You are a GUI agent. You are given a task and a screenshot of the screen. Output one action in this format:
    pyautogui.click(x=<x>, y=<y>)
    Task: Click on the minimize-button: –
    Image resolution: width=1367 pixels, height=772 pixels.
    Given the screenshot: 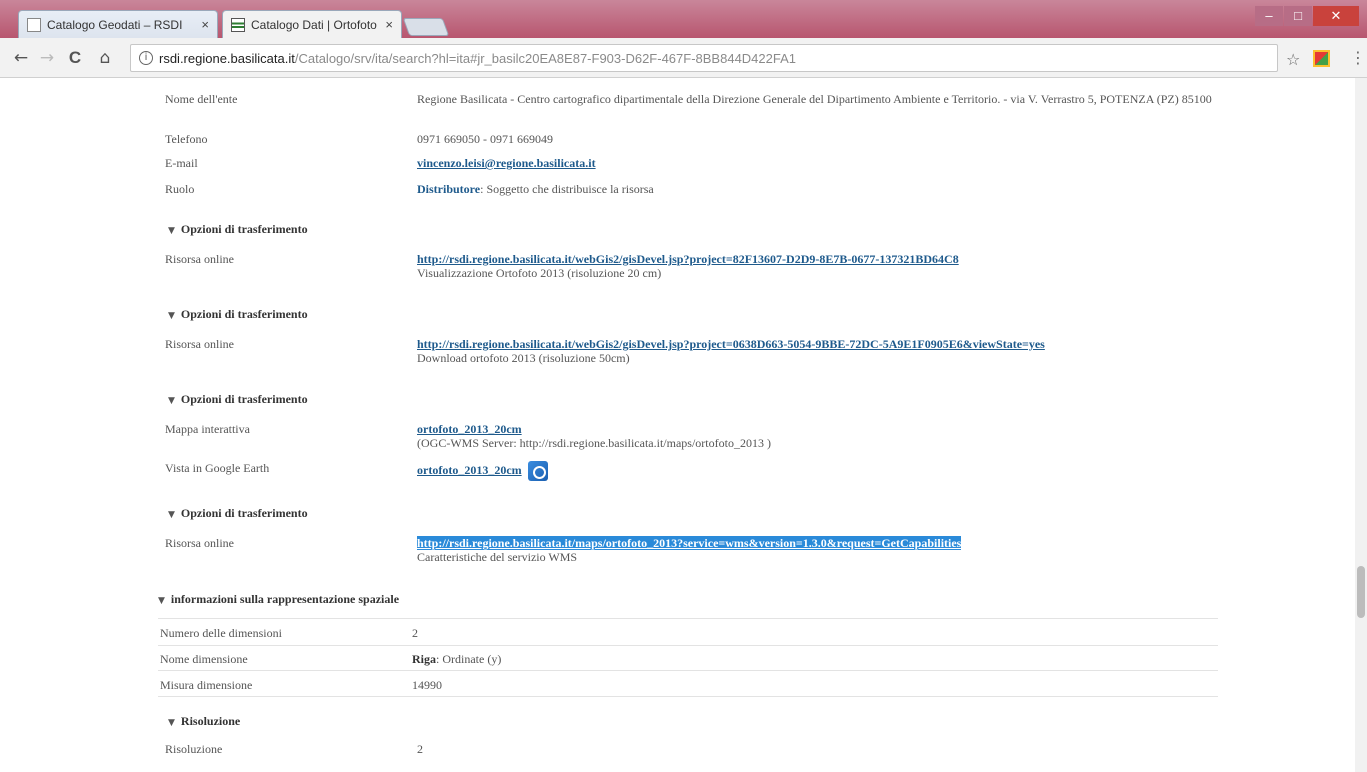 What is the action you would take?
    pyautogui.click(x=1269, y=16)
    